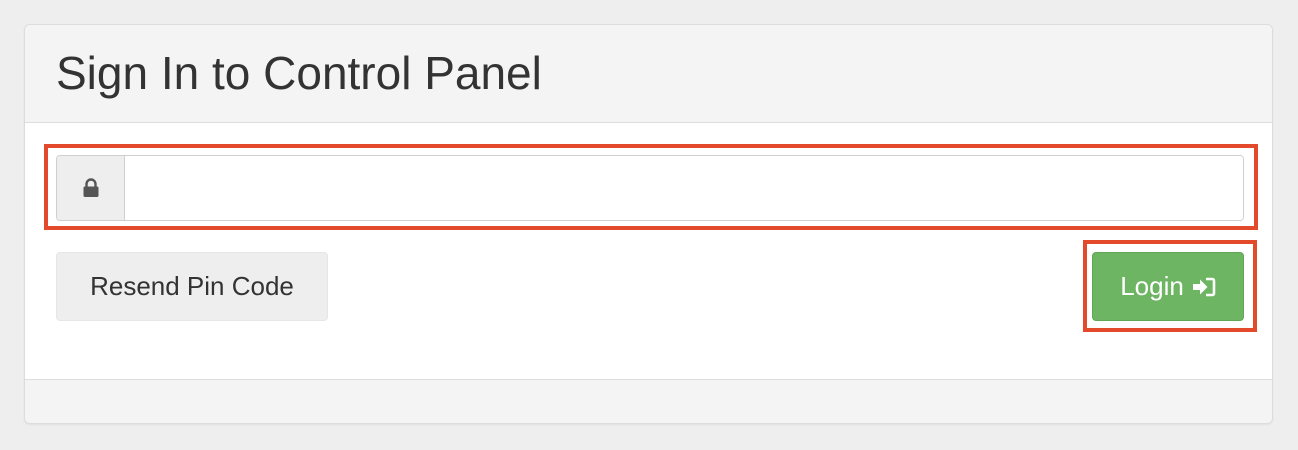 Image resolution: width=1298 pixels, height=450 pixels. I want to click on resend-button-label: Resend Pin Code, so click(192, 286).